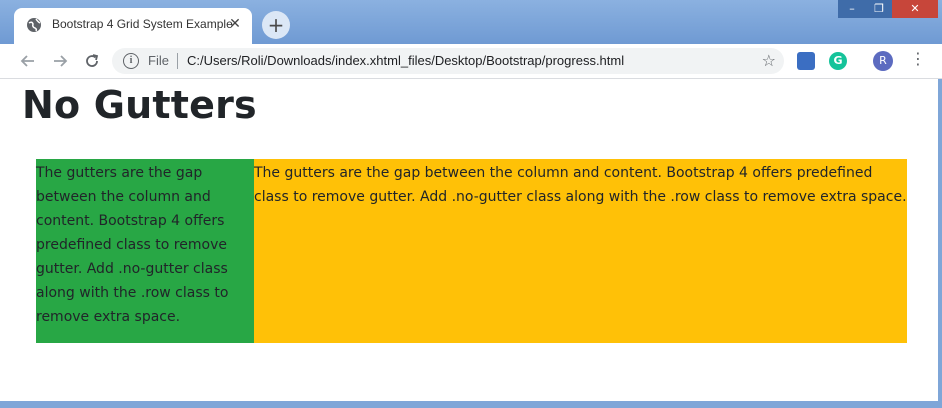 Image resolution: width=942 pixels, height=408 pixels. What do you see at coordinates (177, 61) in the screenshot?
I see `url-separator` at bounding box center [177, 61].